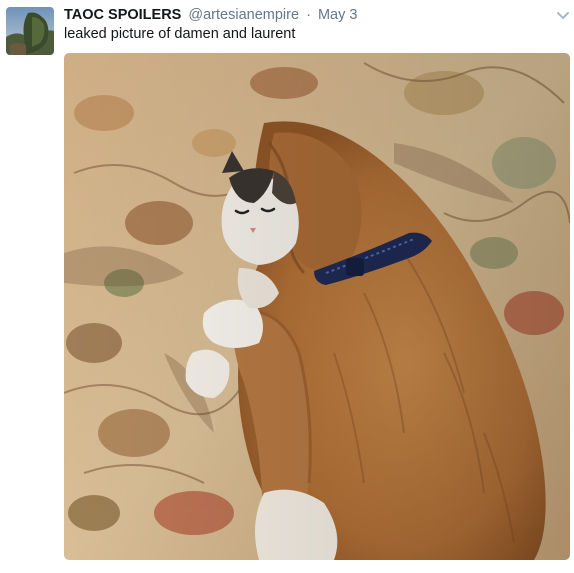 The width and height of the screenshot is (574, 573). I want to click on tweet-header: TAOC SPOILERS @artesianempire · May 3, so click(210, 15).